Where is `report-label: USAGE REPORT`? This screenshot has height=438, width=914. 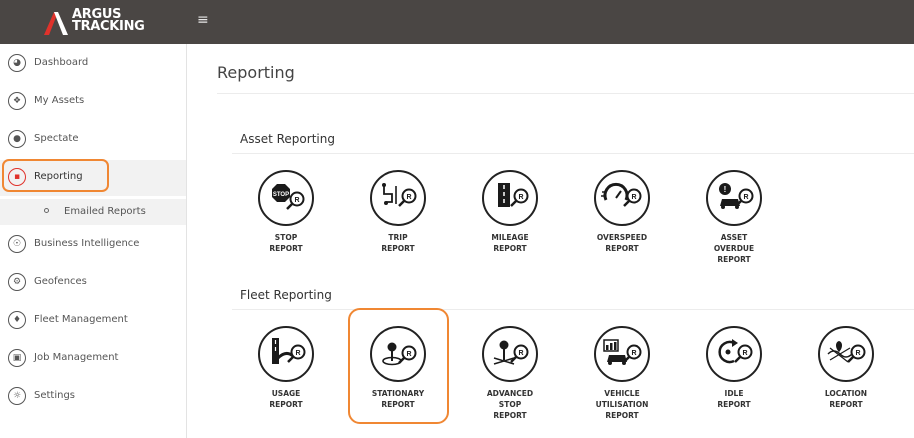 report-label: USAGE REPORT is located at coordinates (286, 399).